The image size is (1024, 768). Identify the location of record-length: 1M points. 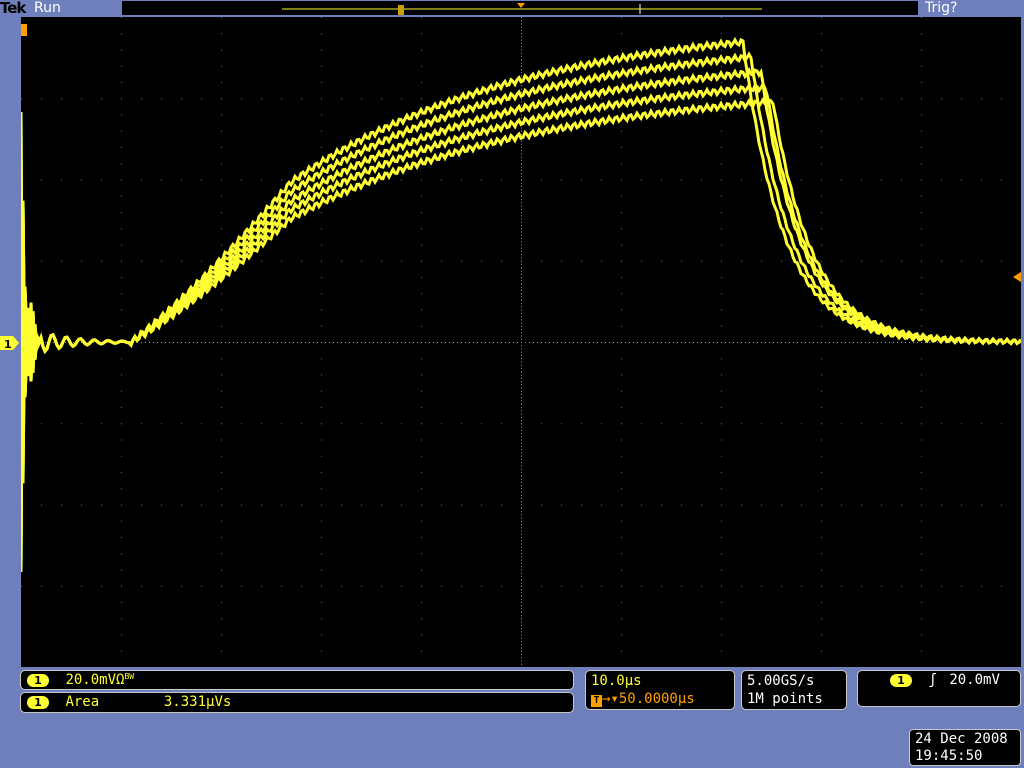
(785, 699).